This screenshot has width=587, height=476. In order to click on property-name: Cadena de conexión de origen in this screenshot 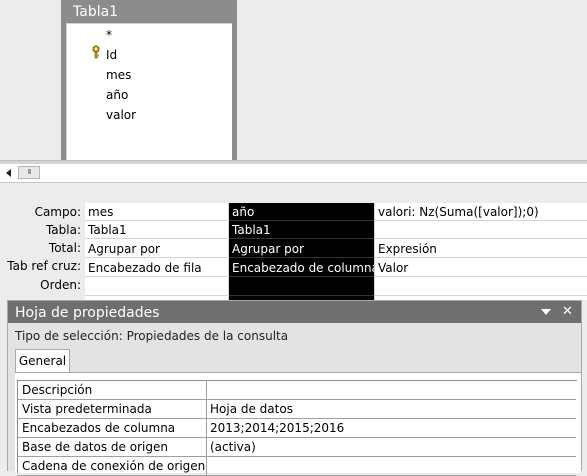, I will do `click(112, 466)`.